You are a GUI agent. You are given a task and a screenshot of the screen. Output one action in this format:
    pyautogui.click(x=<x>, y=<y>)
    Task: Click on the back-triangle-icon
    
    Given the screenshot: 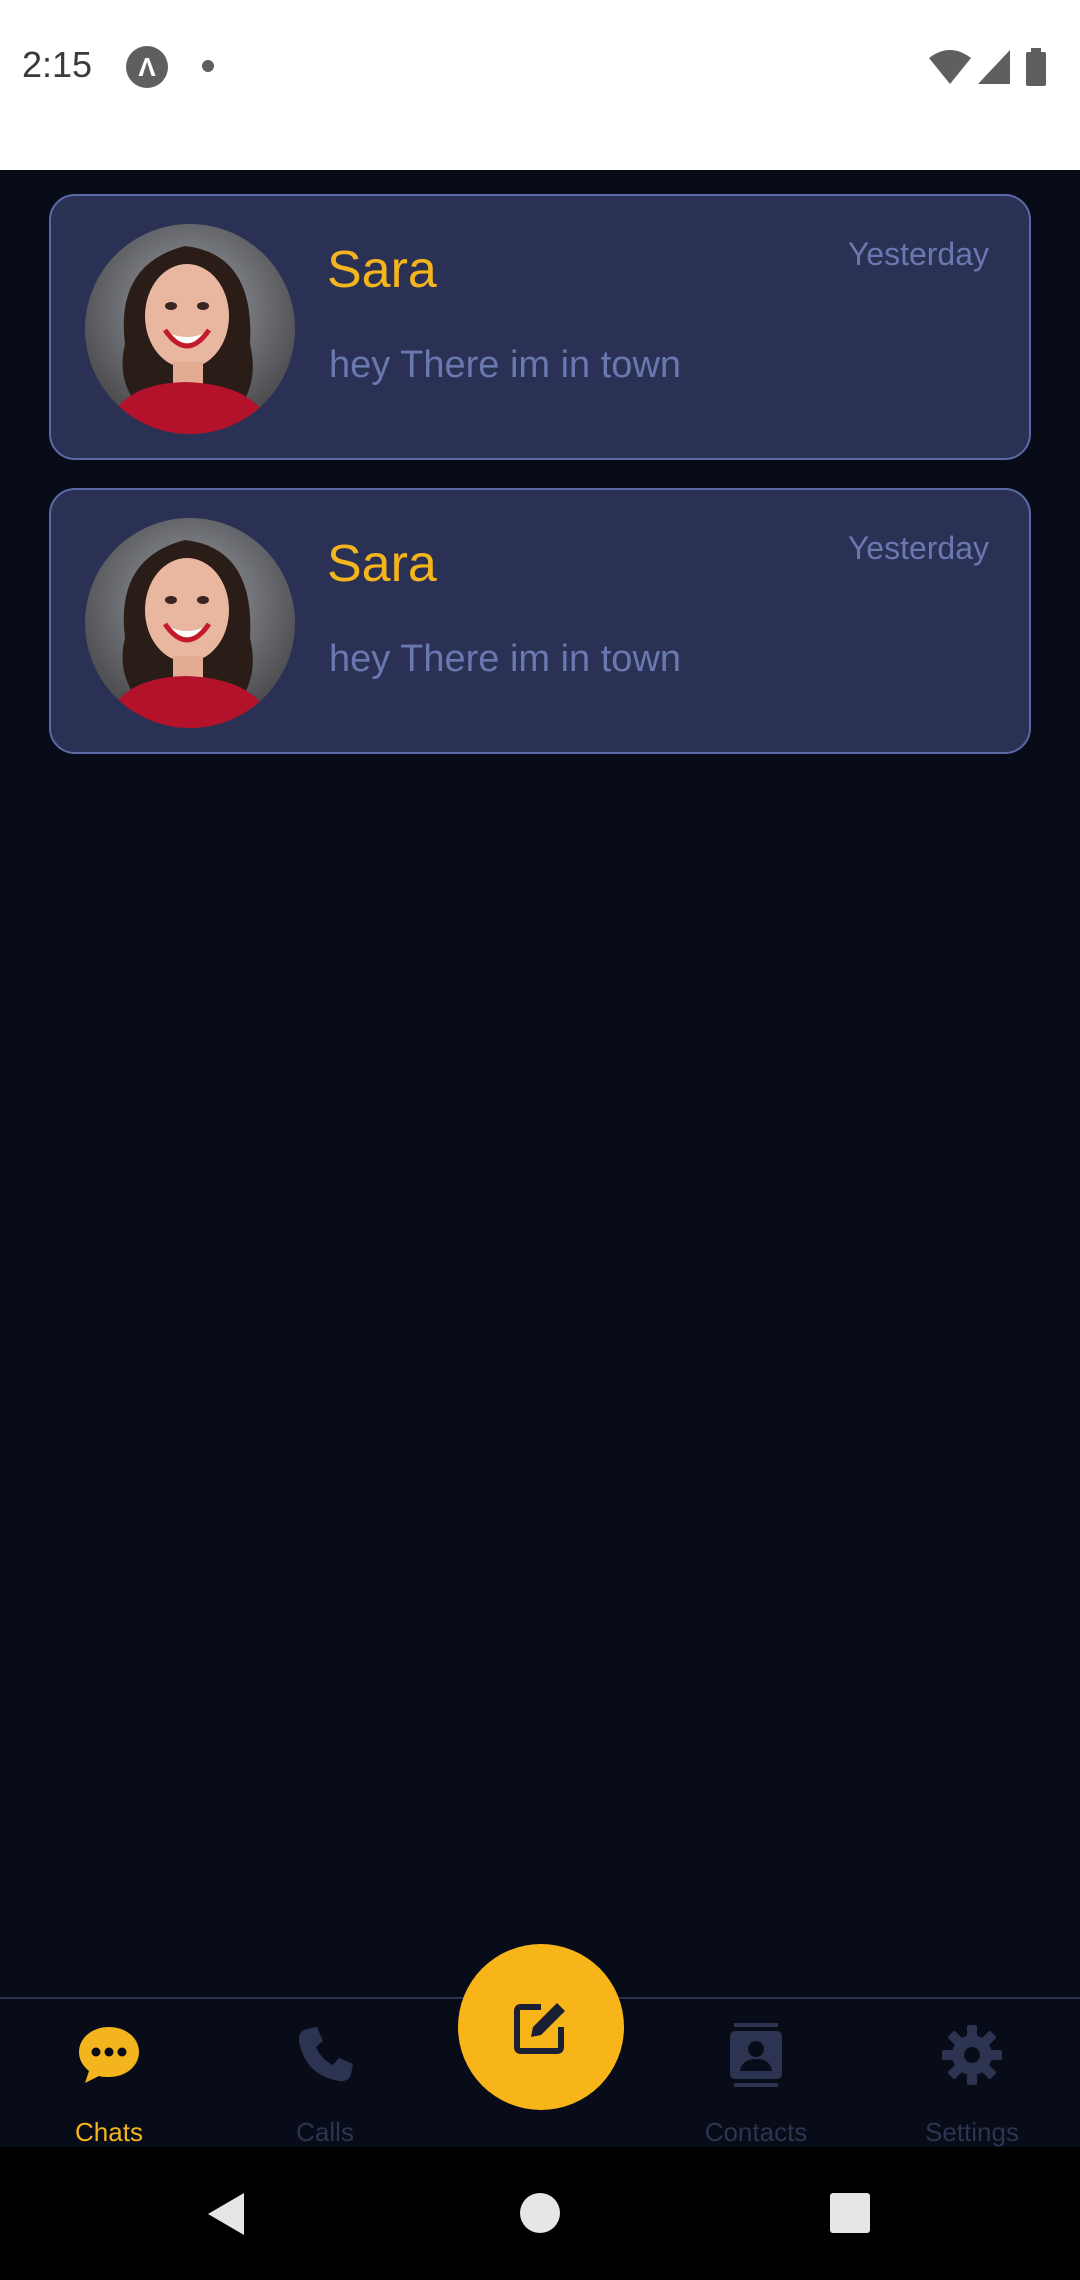 What is the action you would take?
    pyautogui.click(x=226, y=2214)
    